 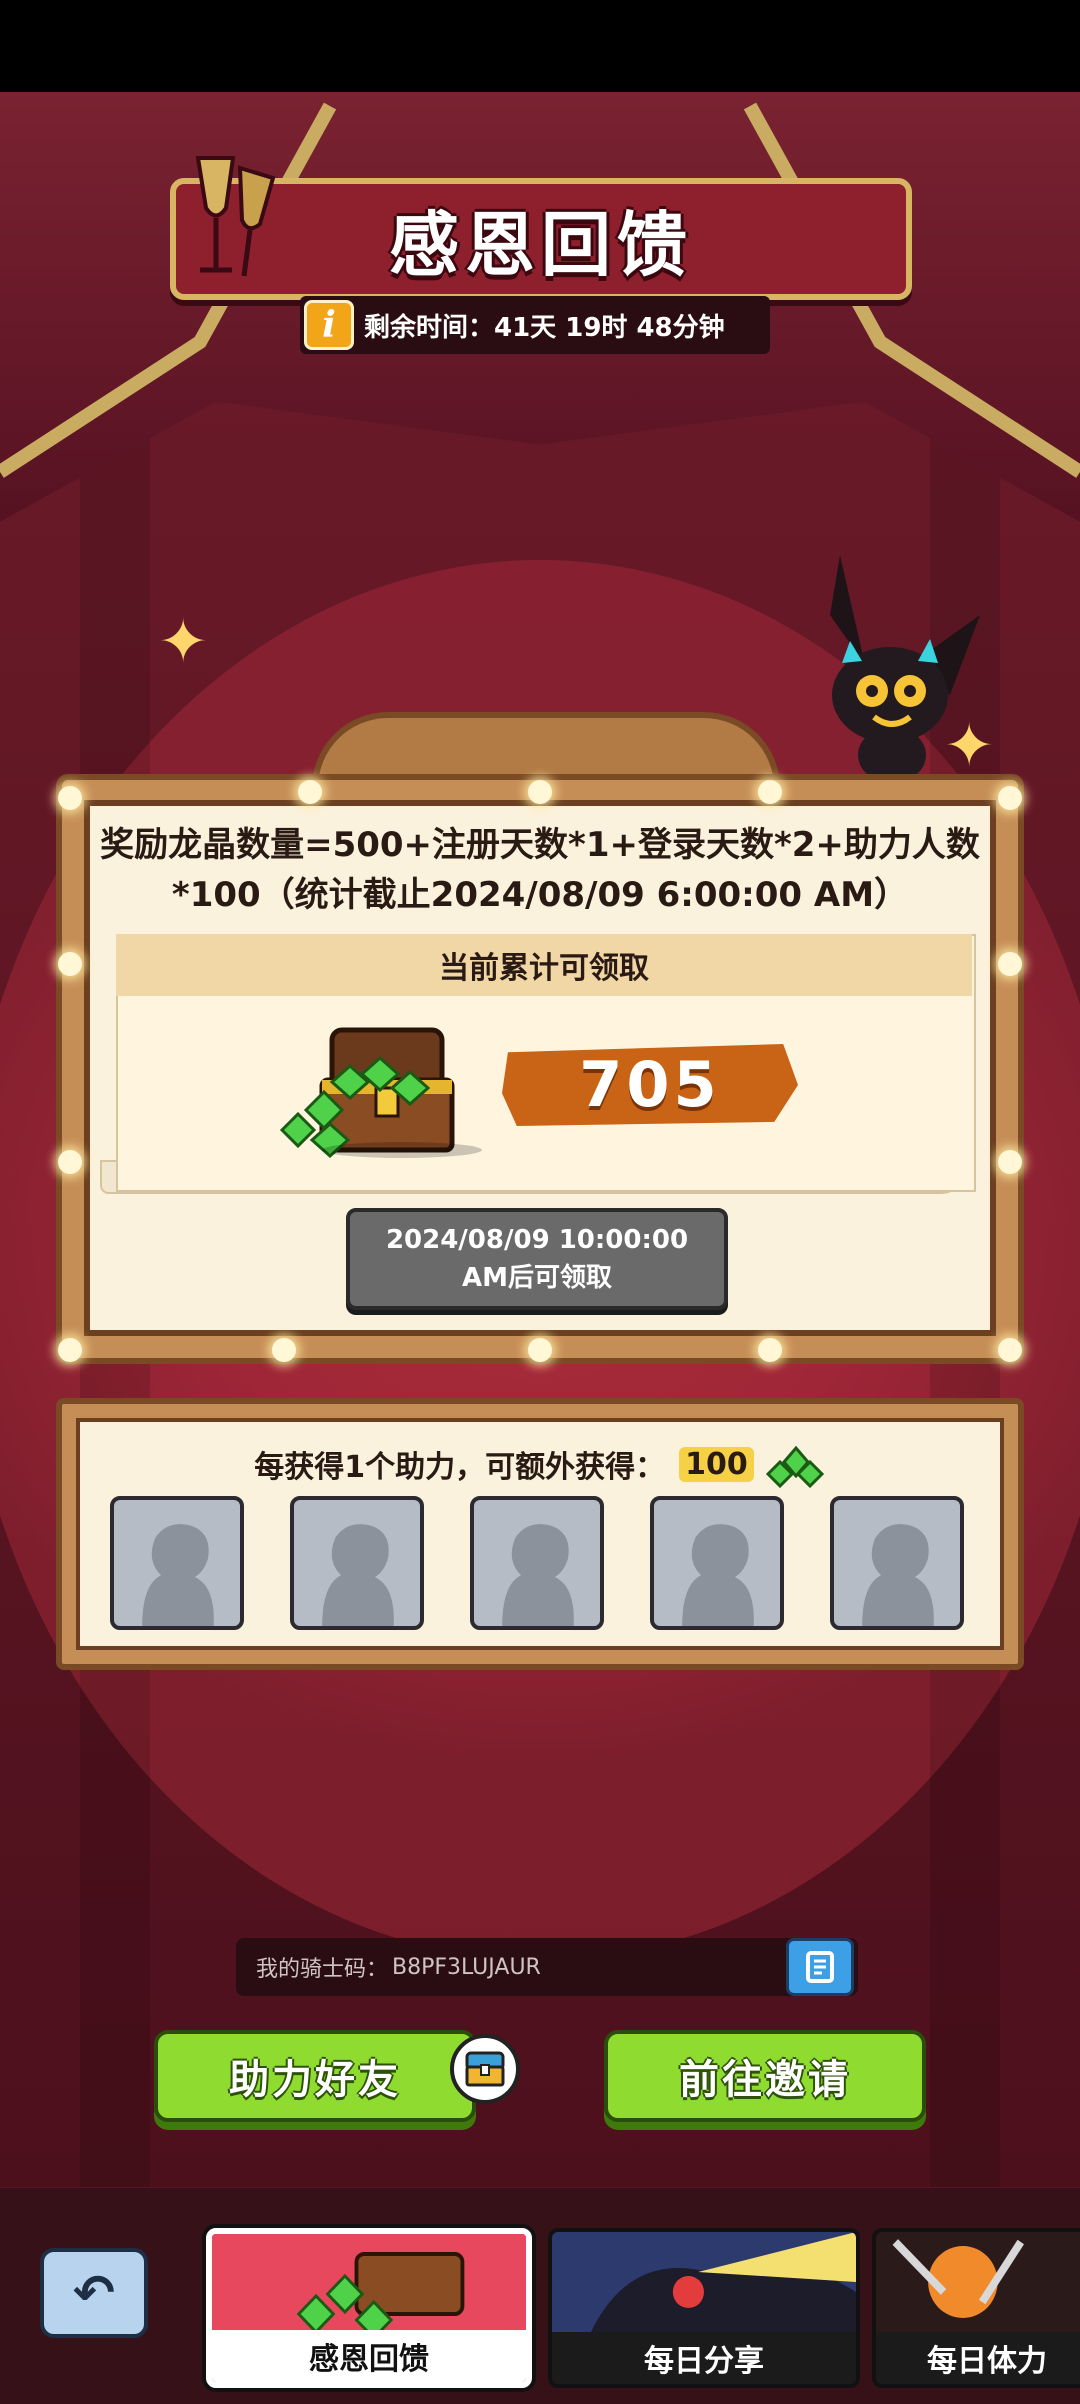 What do you see at coordinates (704, 2283) in the screenshot?
I see `tab-daily-share-art` at bounding box center [704, 2283].